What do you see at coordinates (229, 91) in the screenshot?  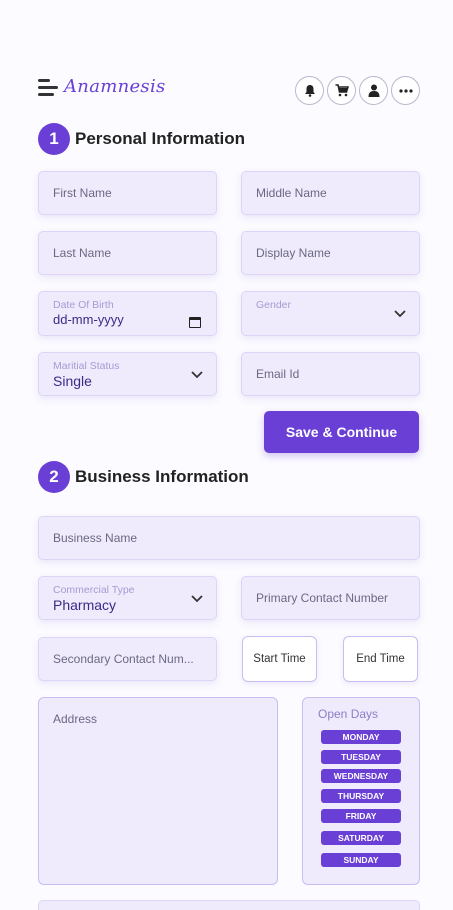 I see `app-header: Anamnesis` at bounding box center [229, 91].